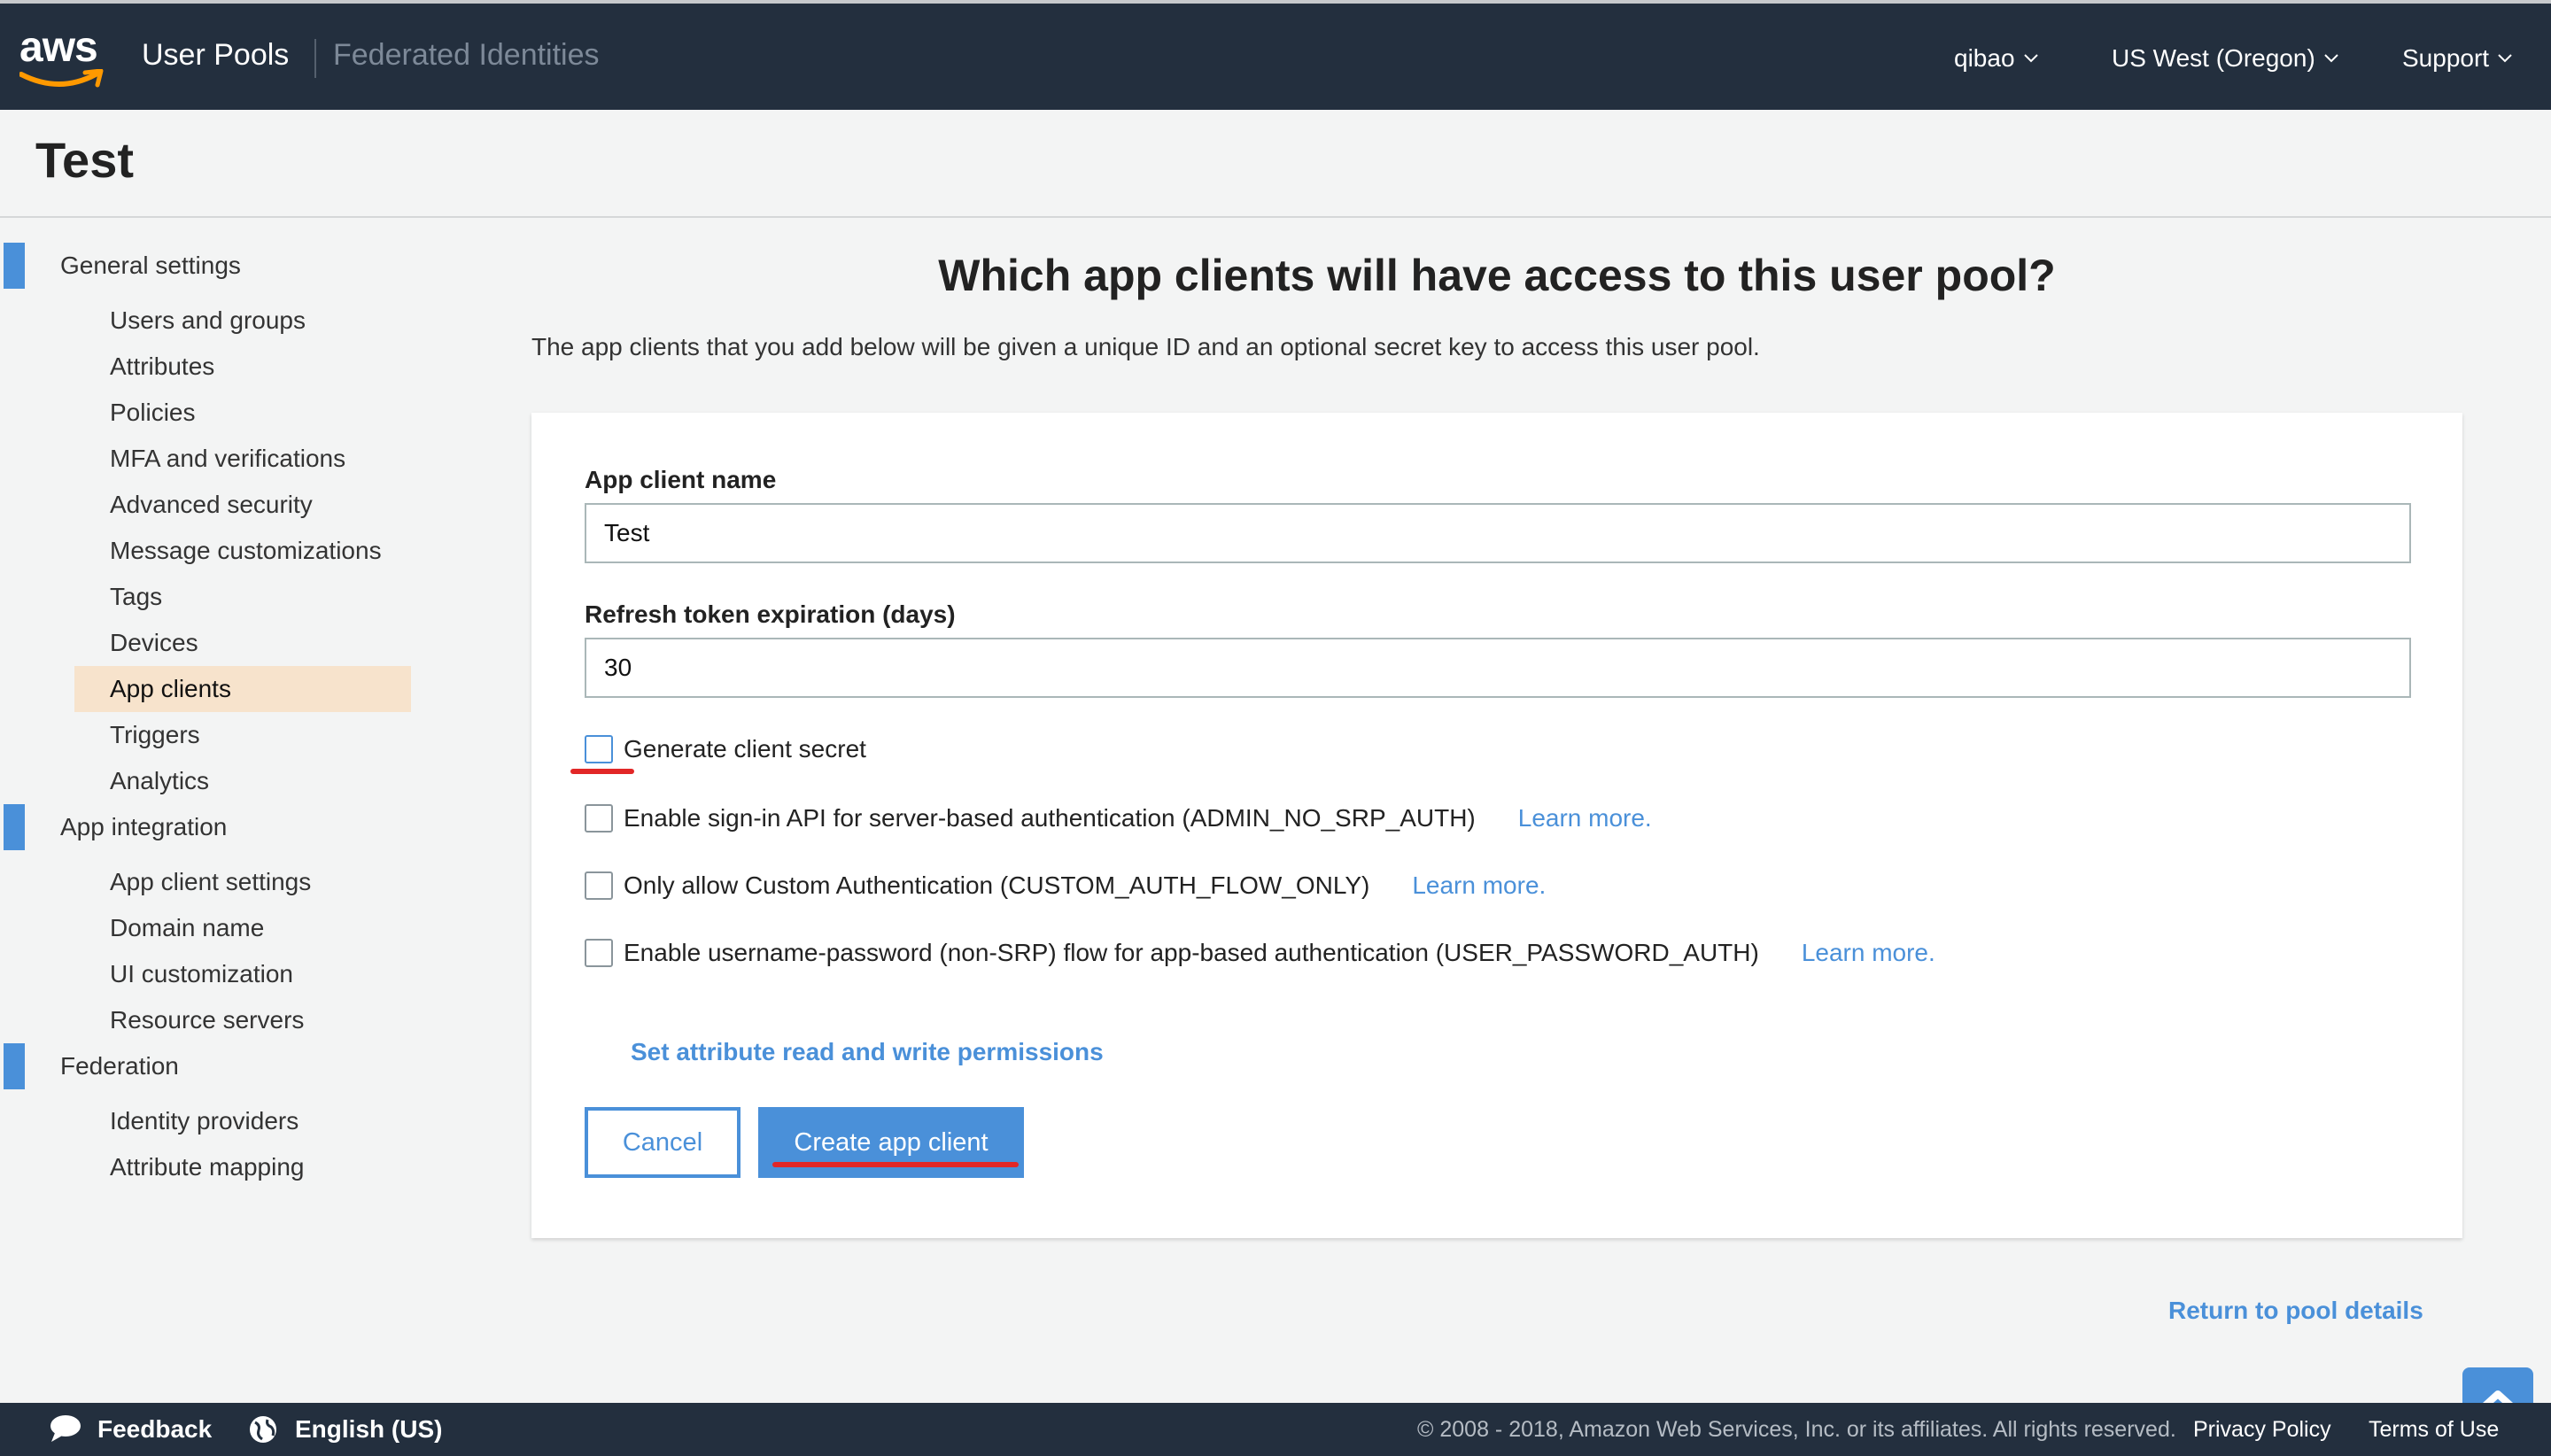 The width and height of the screenshot is (2551, 1456). Describe the element at coordinates (242, 781) in the screenshot. I see `sidebar-item-analytics: Analytics` at that location.